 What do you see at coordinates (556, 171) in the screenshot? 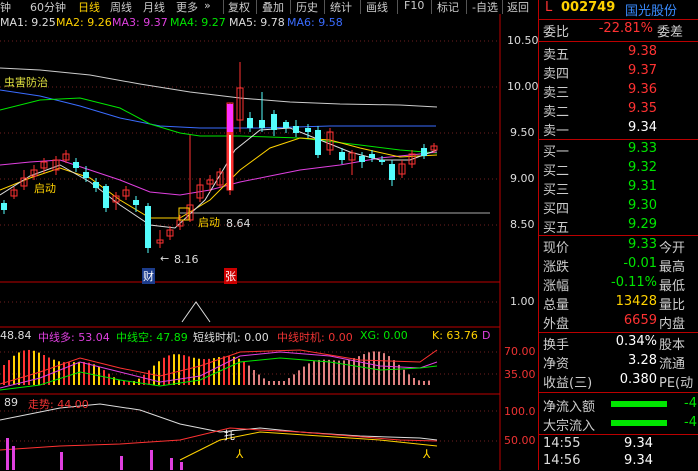
I see `bid-label: 买二` at bounding box center [556, 171].